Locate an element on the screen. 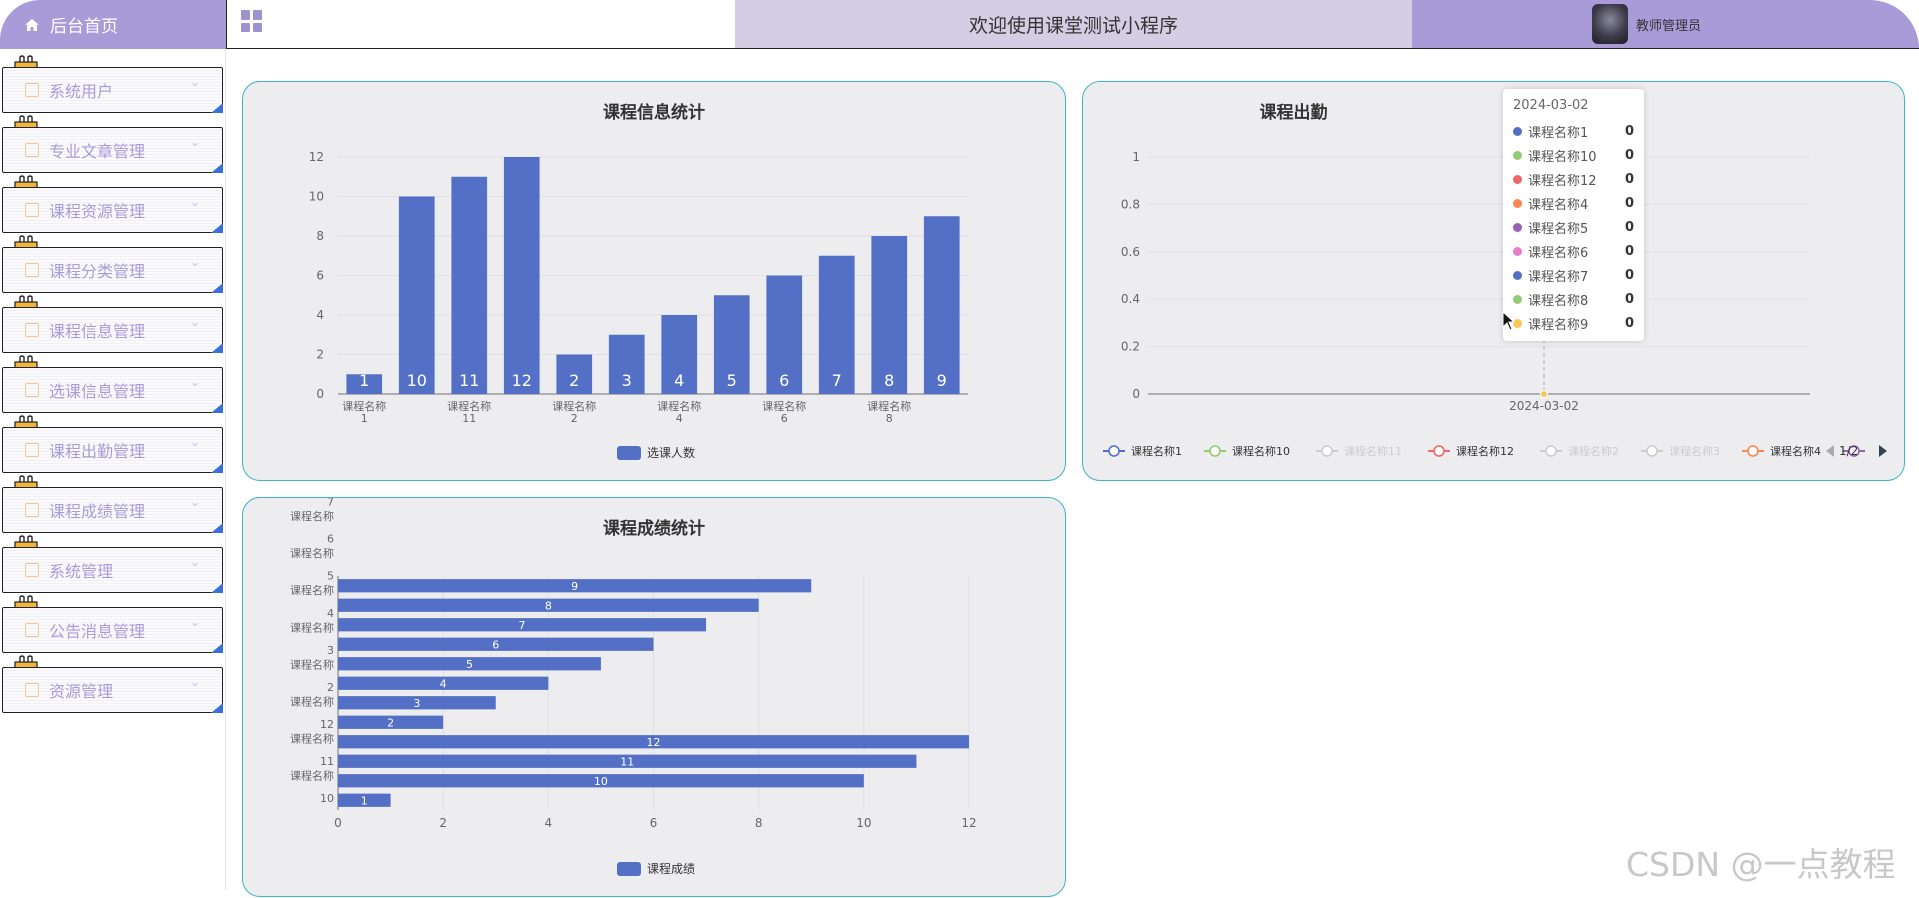  grid-menu-icon is located at coordinates (252, 21).